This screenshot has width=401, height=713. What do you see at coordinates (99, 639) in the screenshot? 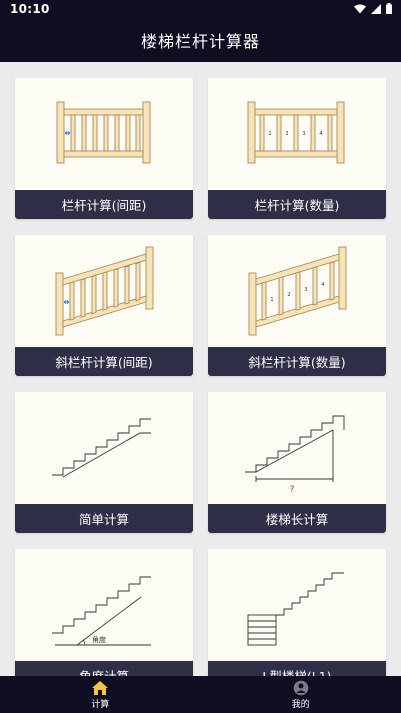
I see `angle-label: 角度` at bounding box center [99, 639].